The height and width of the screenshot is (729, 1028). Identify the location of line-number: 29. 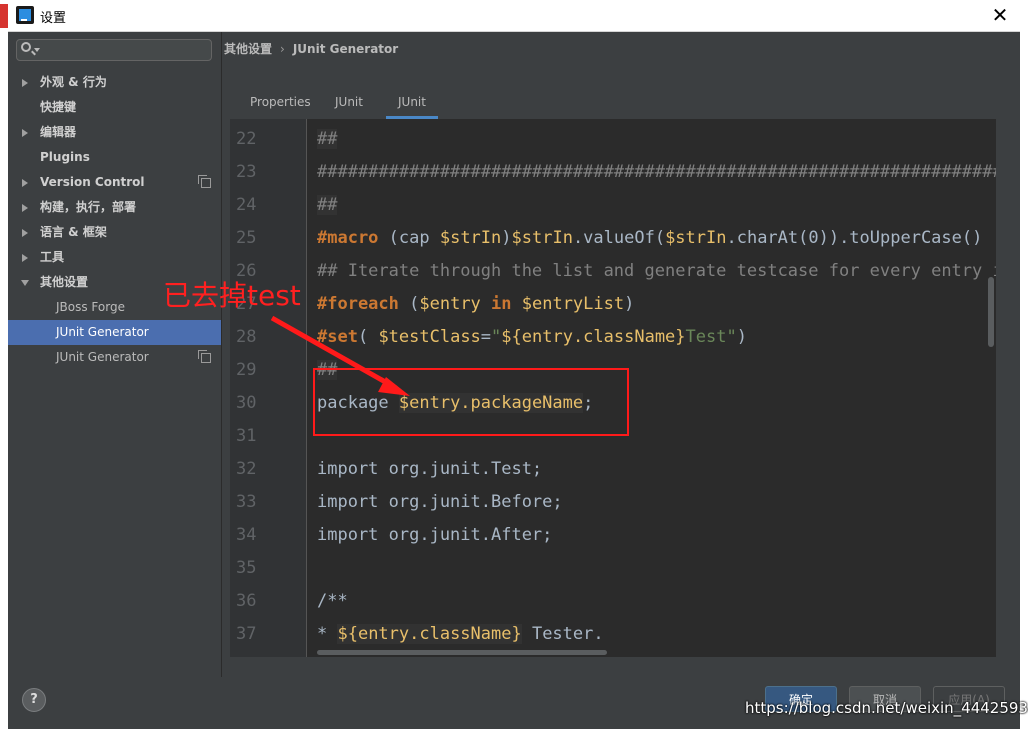
(246, 370).